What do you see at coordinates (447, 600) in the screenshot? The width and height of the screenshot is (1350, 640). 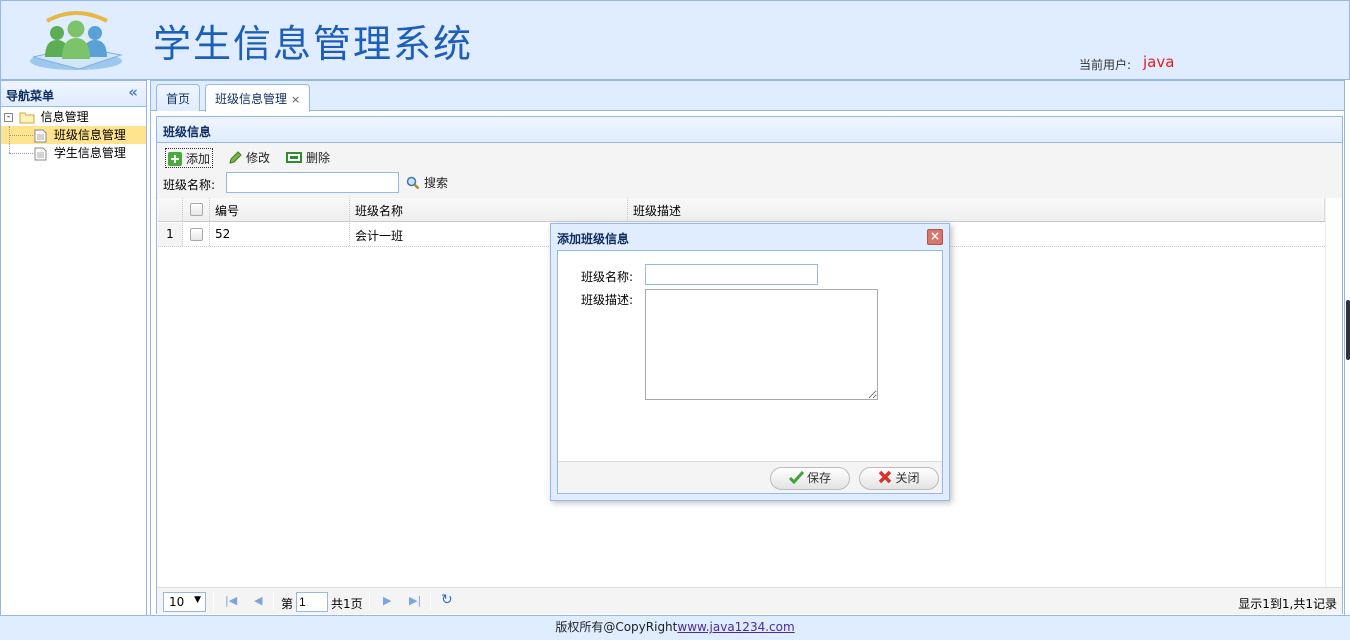 I see `refresh-icon: ↻` at bounding box center [447, 600].